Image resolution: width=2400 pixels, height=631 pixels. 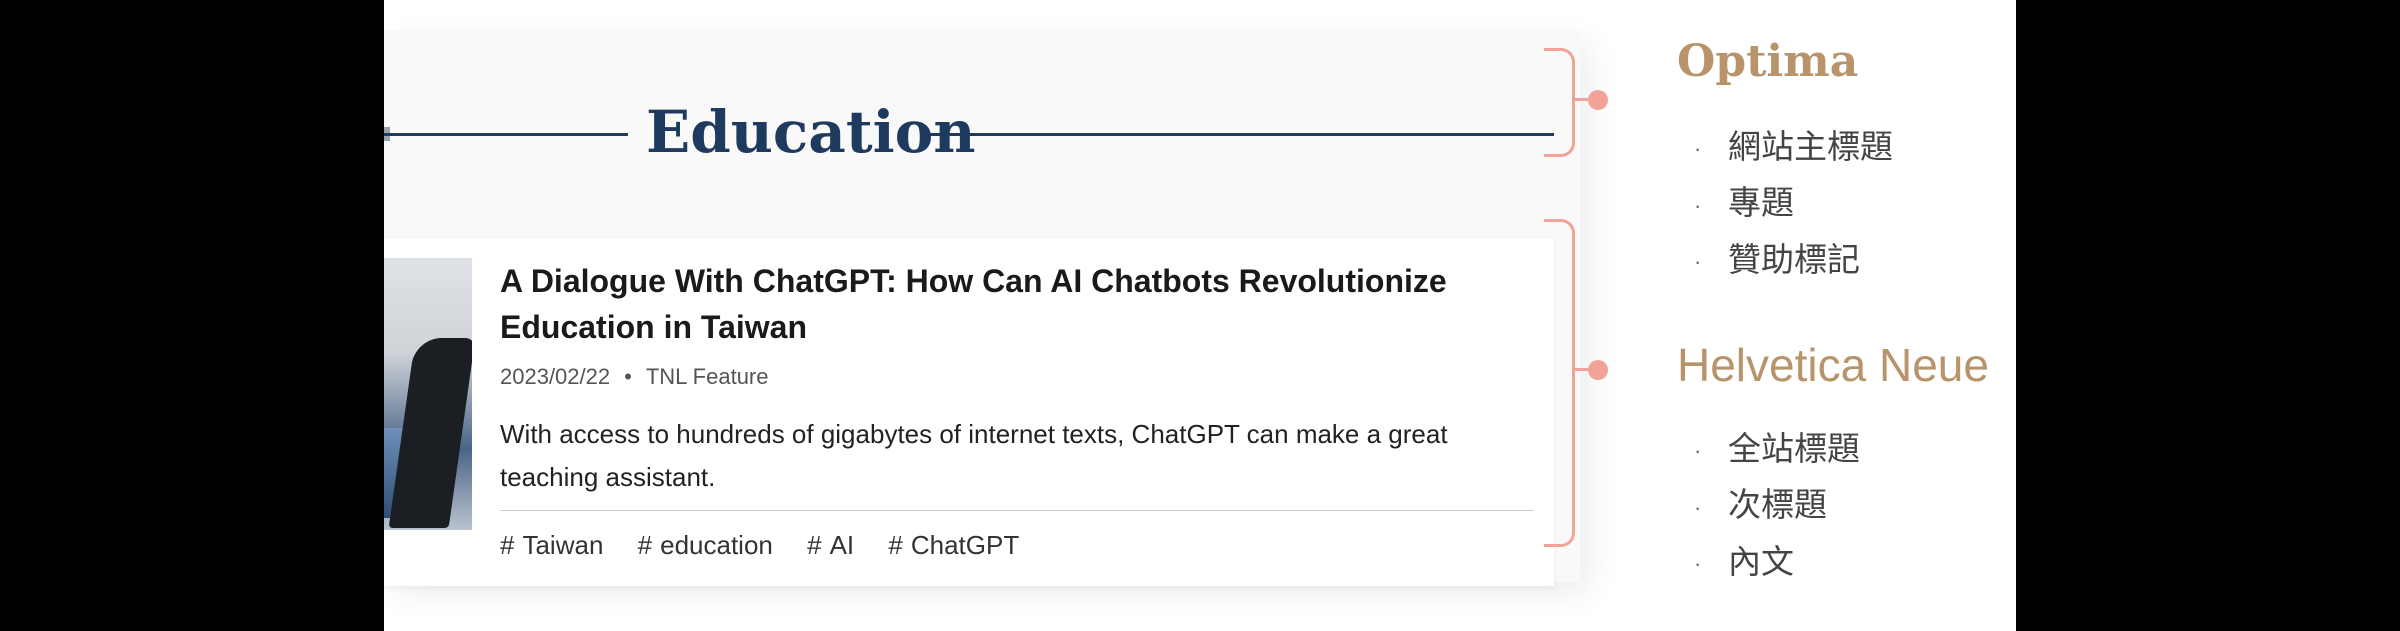 I want to click on annotation-dot-card, so click(x=1598, y=370).